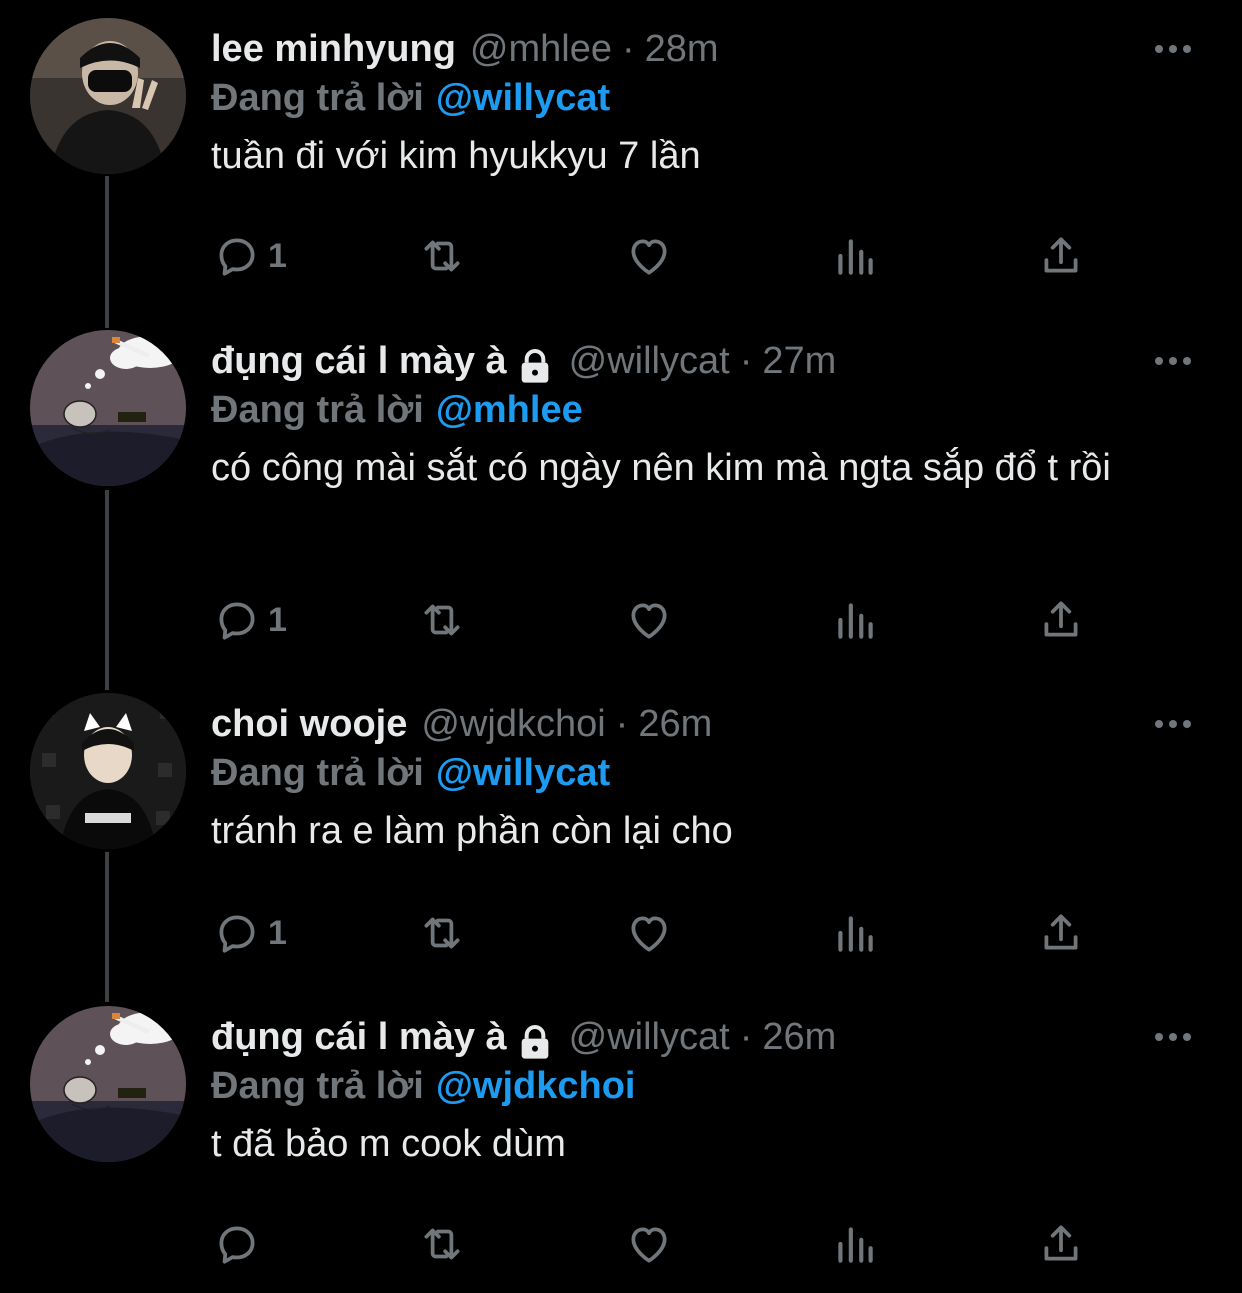 The height and width of the screenshot is (1293, 1242). I want to click on tweet-text: tuần đi với kim hyukkyu 7 lần, so click(456, 156).